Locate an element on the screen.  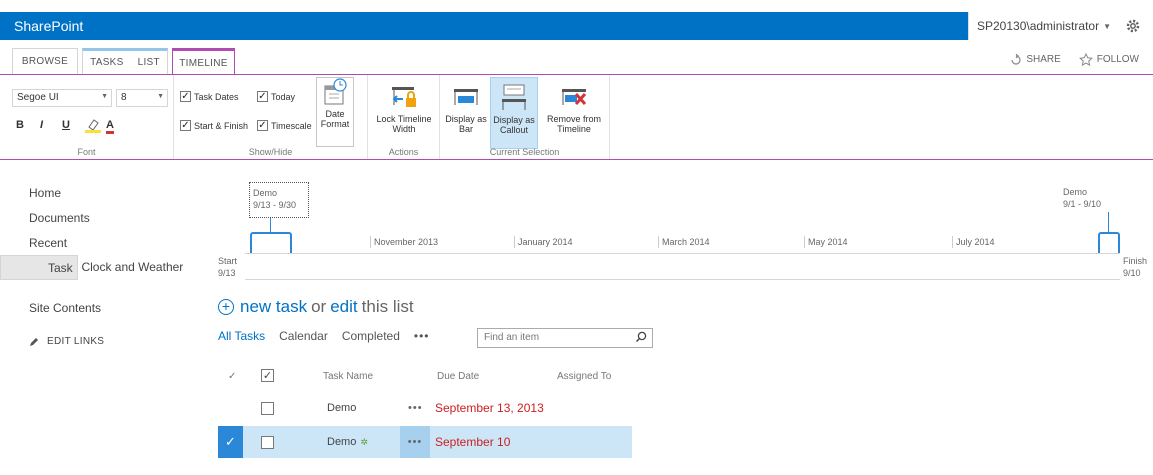
callout-bracket-right is located at coordinates (1109, 243).